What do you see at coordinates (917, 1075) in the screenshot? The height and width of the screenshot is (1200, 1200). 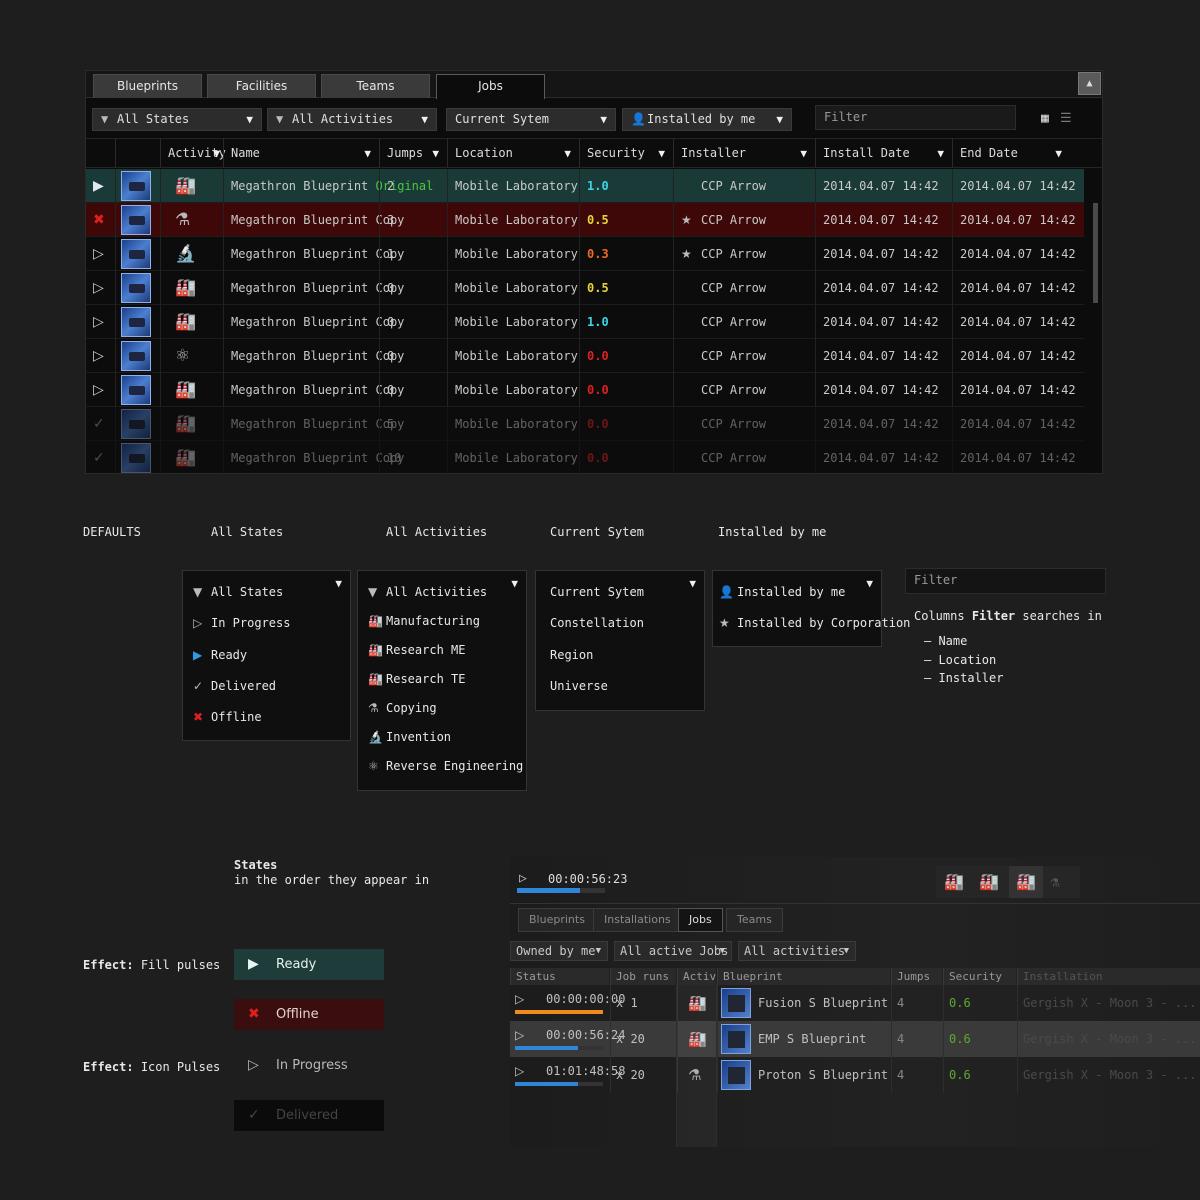 I see `mini-jumps: 4` at bounding box center [917, 1075].